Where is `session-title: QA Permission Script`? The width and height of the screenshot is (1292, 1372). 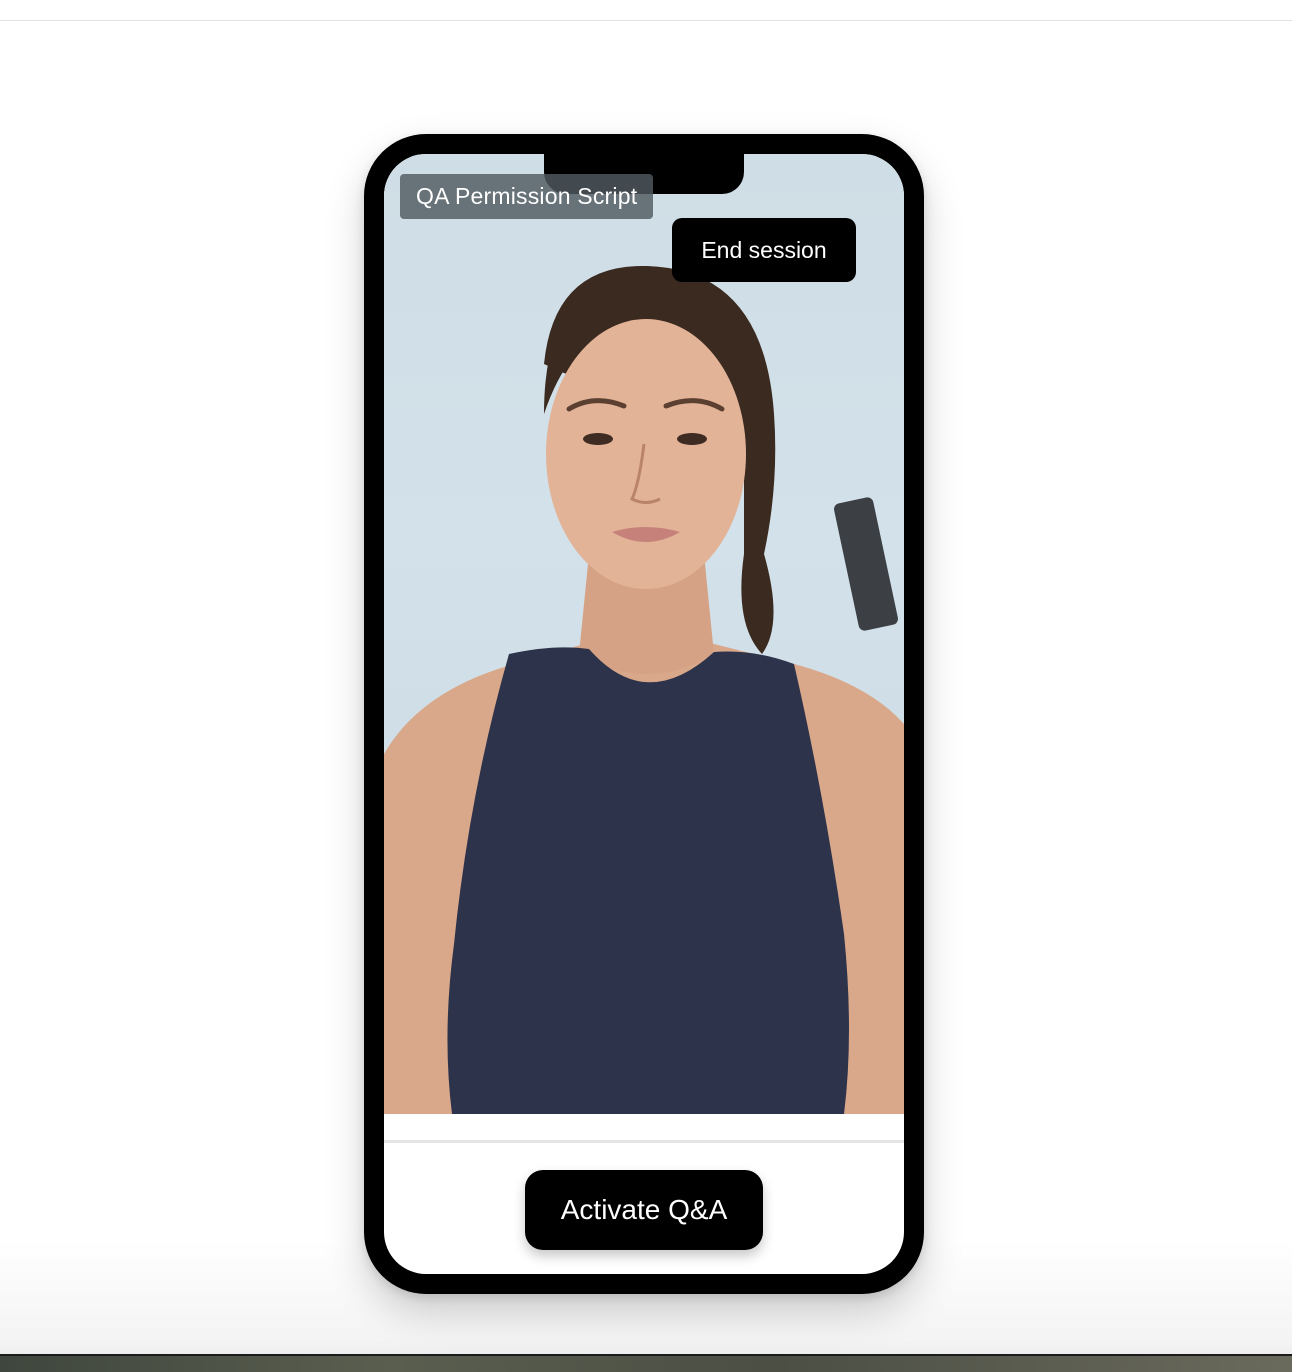 session-title: QA Permission Script is located at coordinates (527, 196).